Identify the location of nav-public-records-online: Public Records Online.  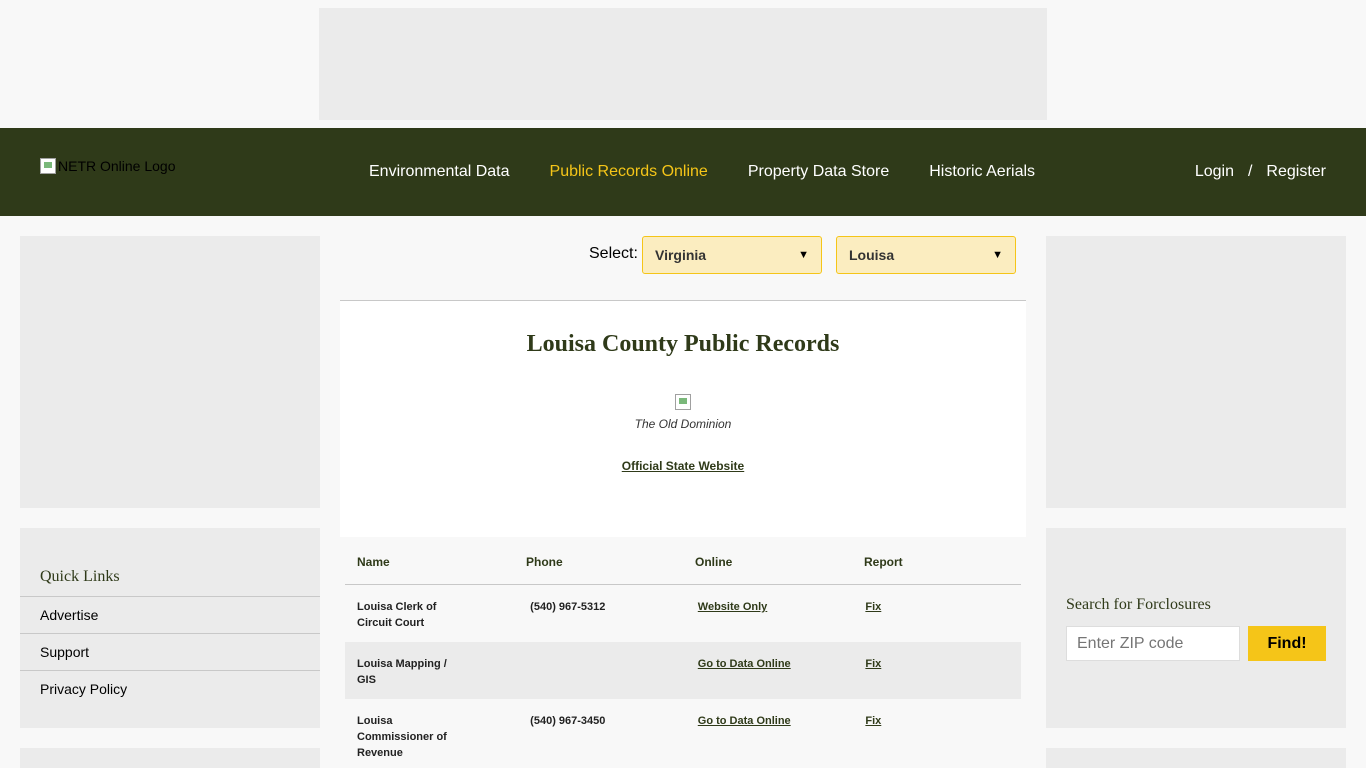
(629, 172).